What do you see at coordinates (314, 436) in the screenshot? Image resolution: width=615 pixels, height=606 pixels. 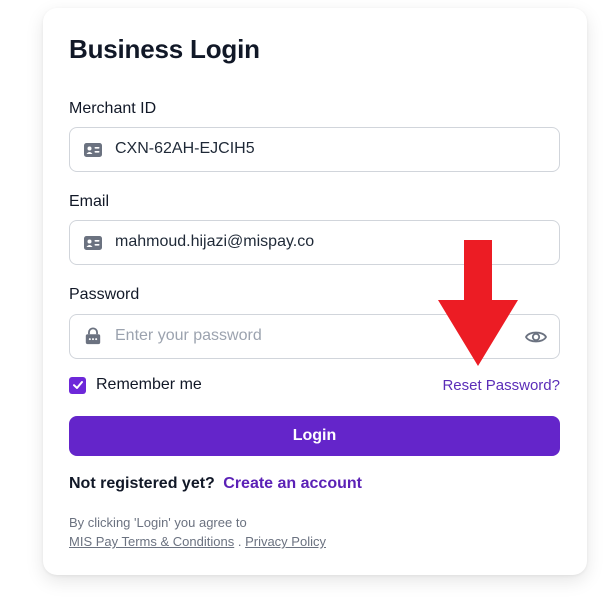 I see `login-button: Login` at bounding box center [314, 436].